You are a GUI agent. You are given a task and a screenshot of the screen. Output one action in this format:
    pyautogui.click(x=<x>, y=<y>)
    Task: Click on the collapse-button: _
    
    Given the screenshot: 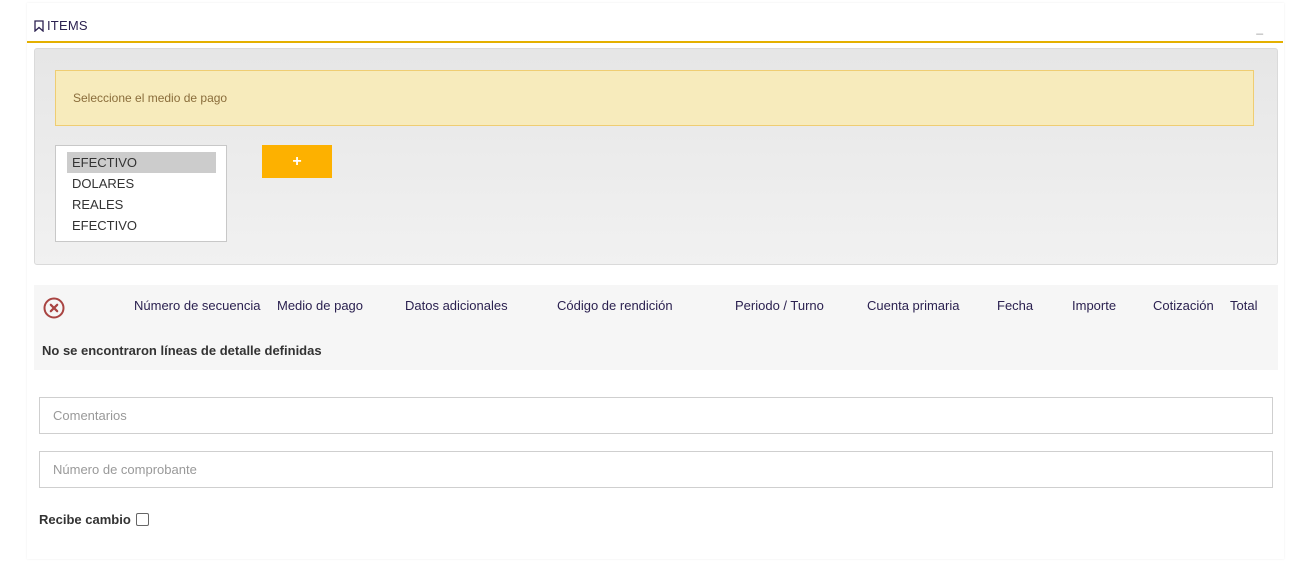 What is the action you would take?
    pyautogui.click(x=1259, y=28)
    